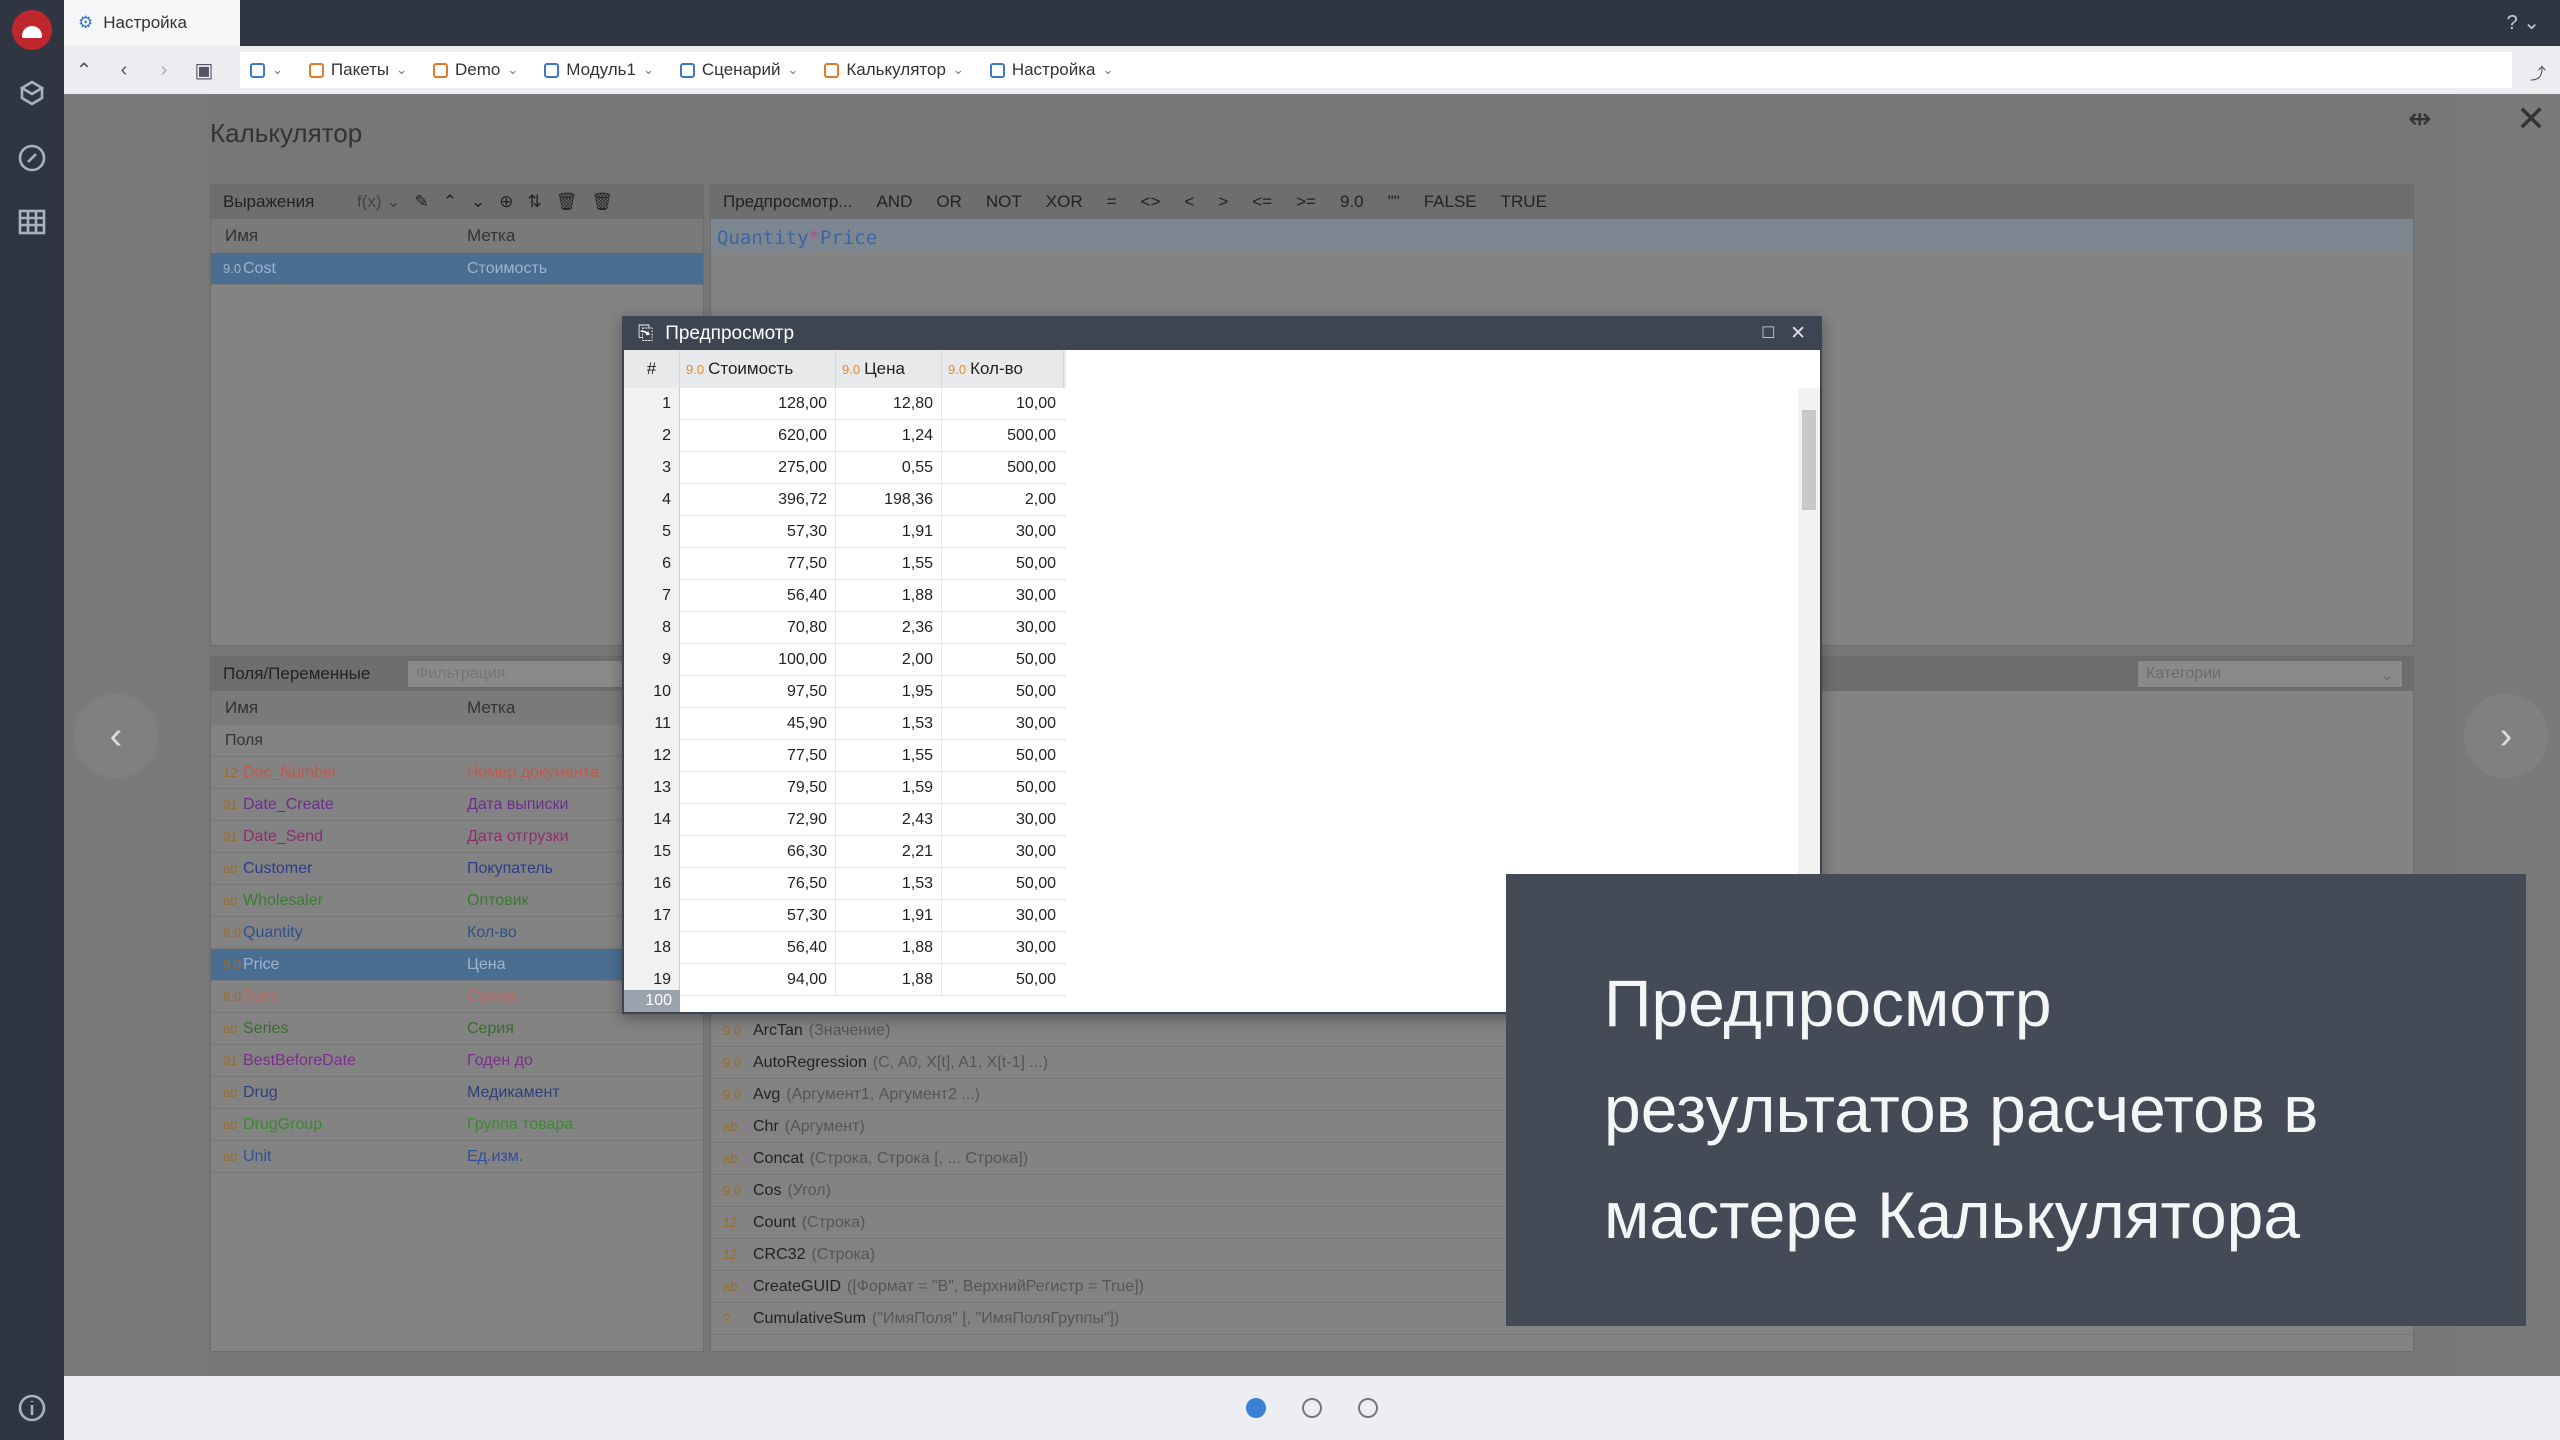 Image resolution: width=2560 pixels, height=1440 pixels. Describe the element at coordinates (535, 202) in the screenshot. I see `sort-icon: ⇅` at that location.